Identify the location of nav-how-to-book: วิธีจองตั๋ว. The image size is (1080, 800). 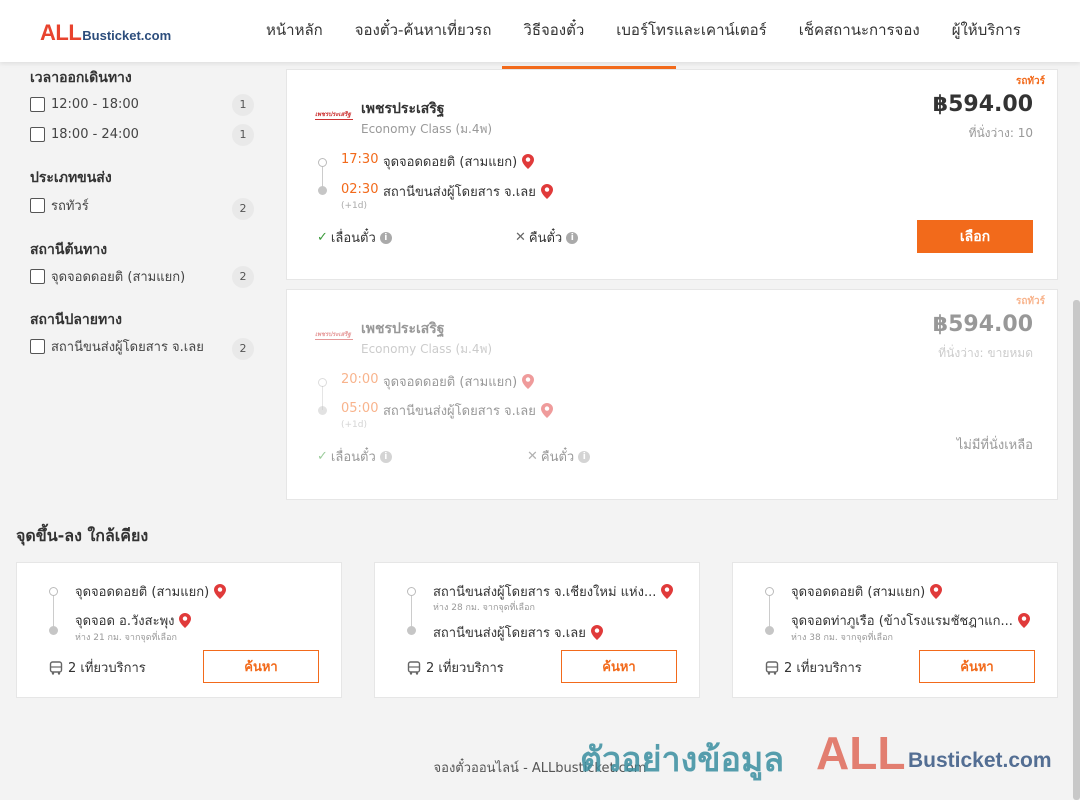
(553, 31).